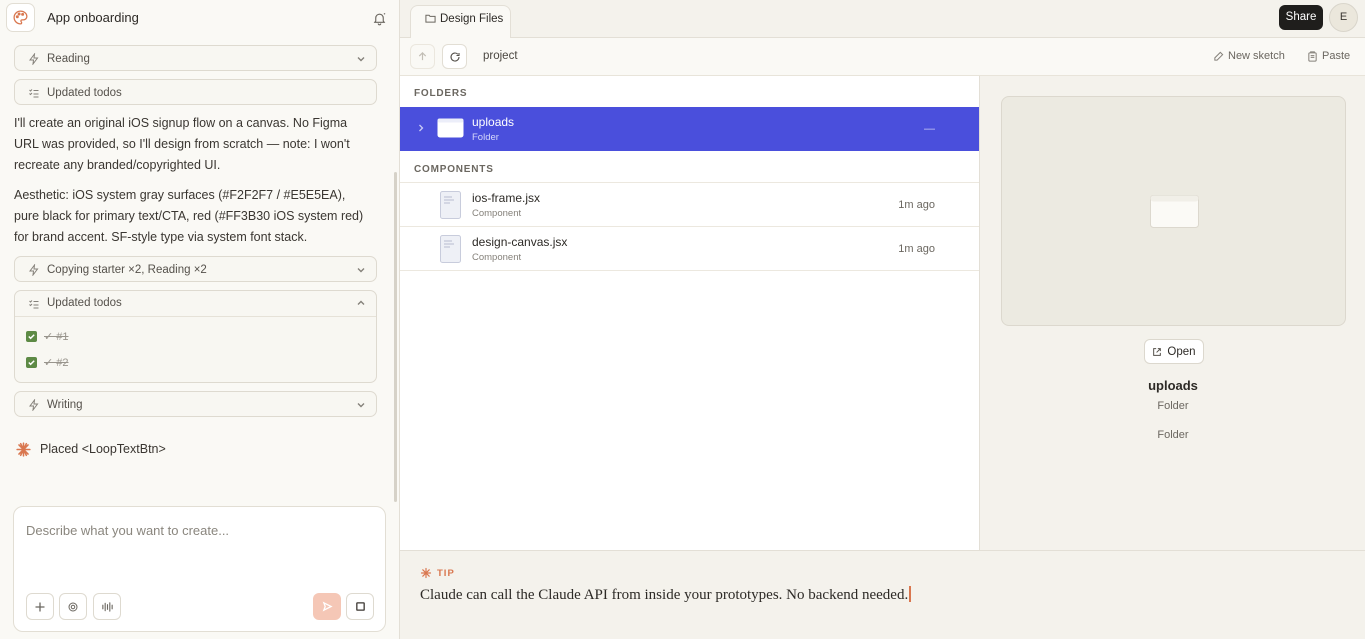 This screenshot has width=1365, height=639. I want to click on file-name: ios-frame.jsx, so click(506, 198).